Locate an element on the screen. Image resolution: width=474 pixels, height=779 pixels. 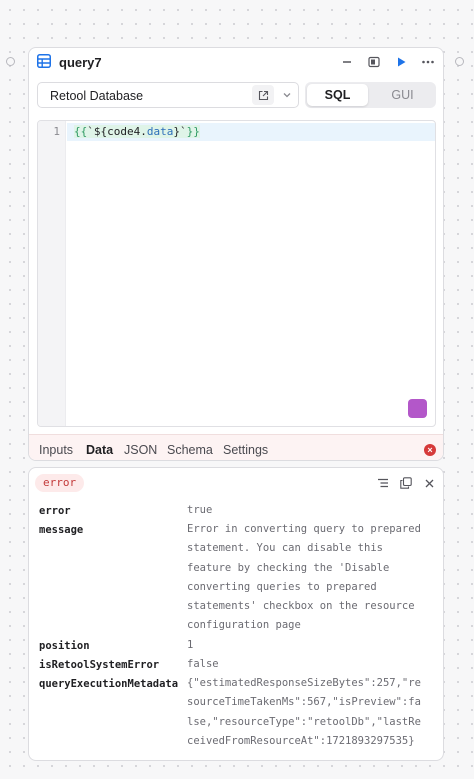
line-gutter: 1 is located at coordinates (52, 273).